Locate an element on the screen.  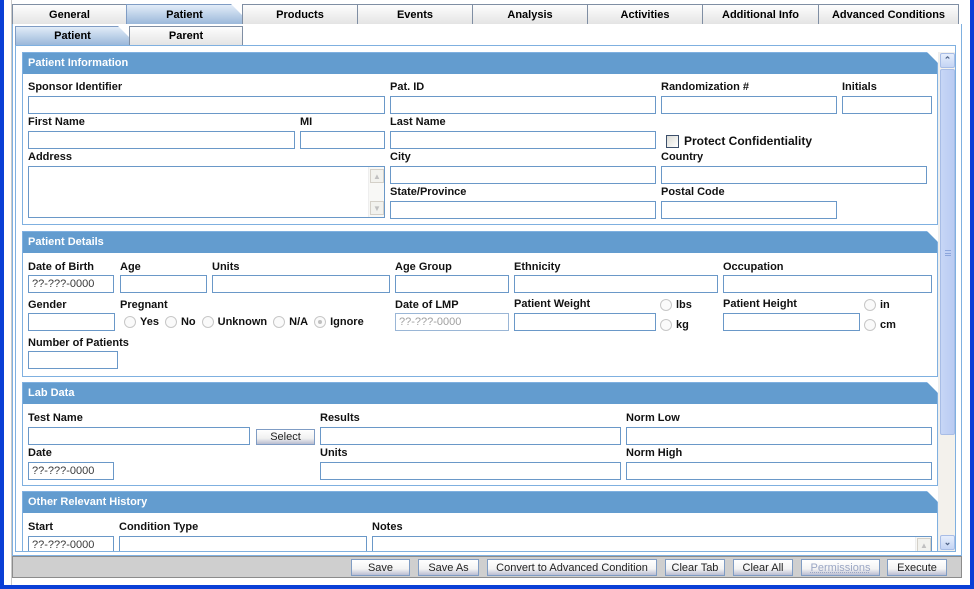
scroll-down-icon: ▼ is located at coordinates (377, 208).